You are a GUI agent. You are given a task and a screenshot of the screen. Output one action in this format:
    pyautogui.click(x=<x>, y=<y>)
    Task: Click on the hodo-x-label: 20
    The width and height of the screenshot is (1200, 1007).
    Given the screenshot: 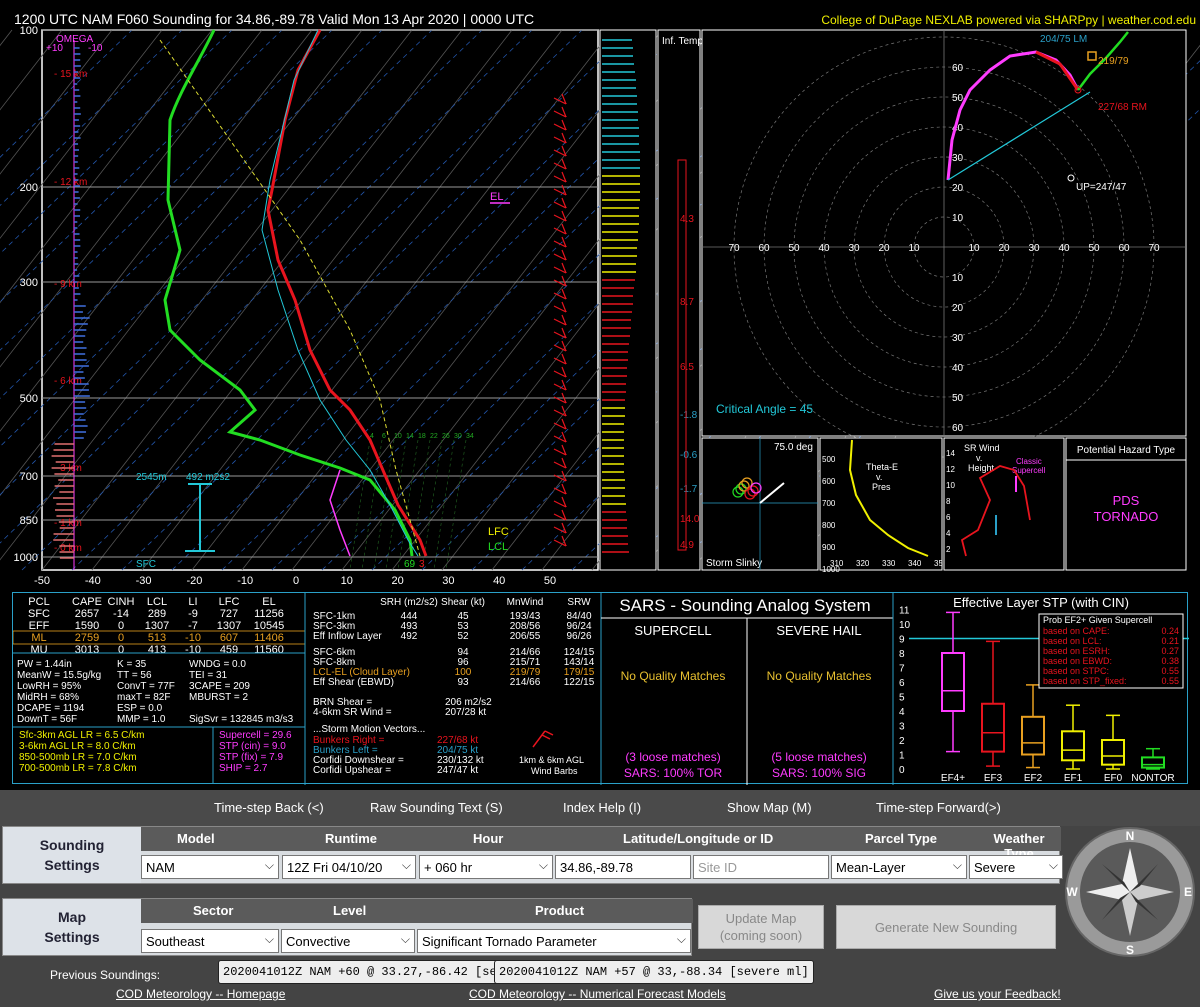 What is the action you would take?
    pyautogui.click(x=1004, y=248)
    